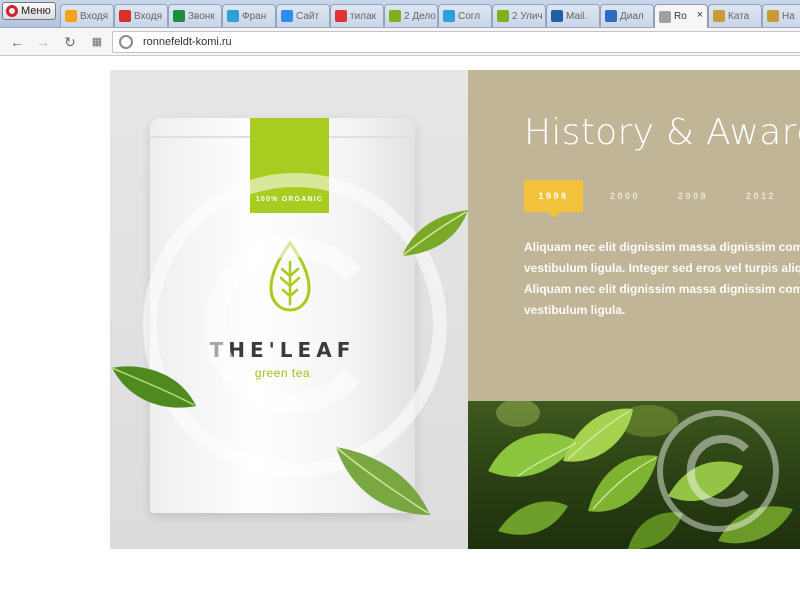 Image resolution: width=800 pixels, height=600 pixels. I want to click on browser-tab: Mail., so click(573, 15).